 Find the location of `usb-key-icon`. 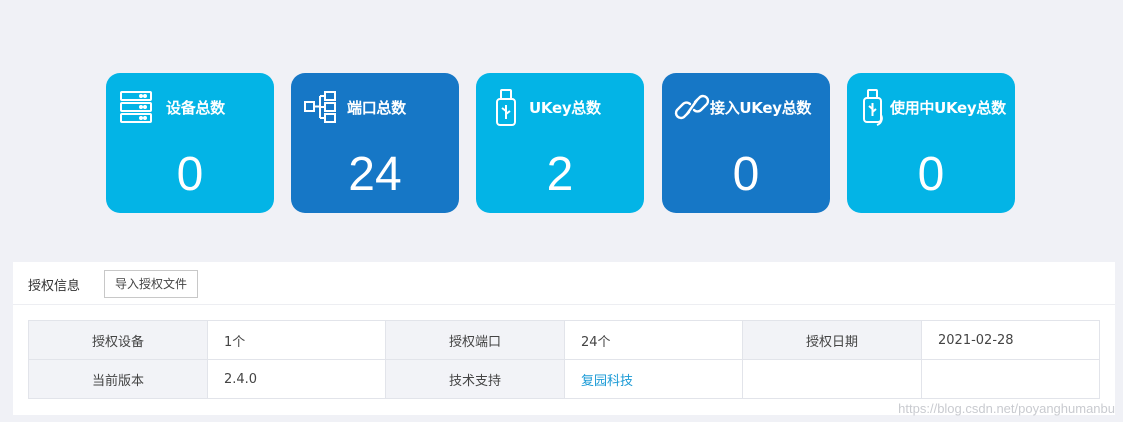

usb-key-icon is located at coordinates (506, 107).